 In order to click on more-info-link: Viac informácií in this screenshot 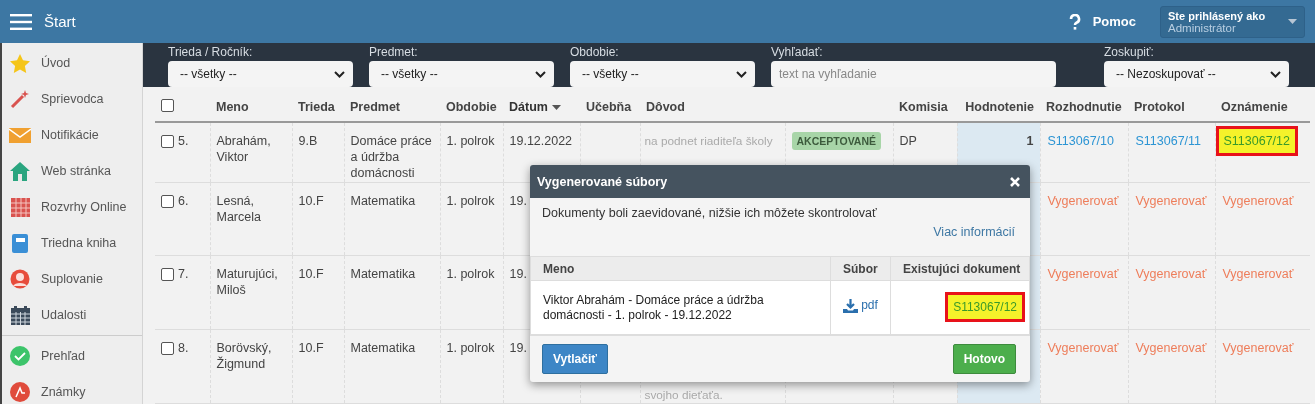, I will do `click(974, 232)`.